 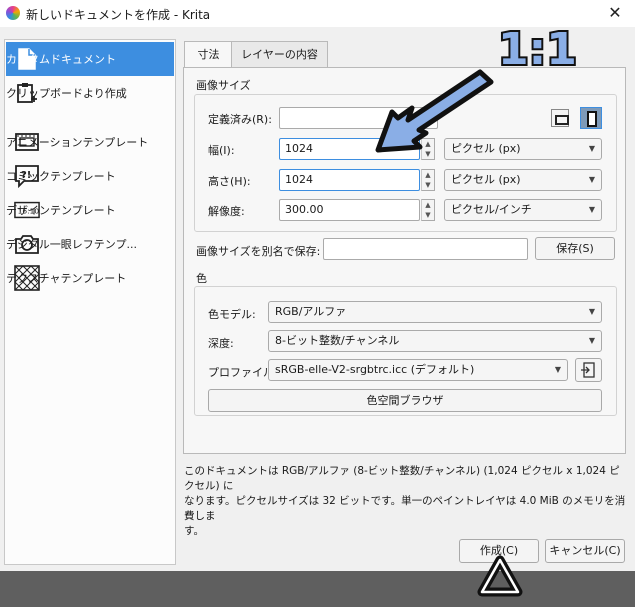 What do you see at coordinates (500, 576) in the screenshot?
I see `annotation-triangle-icon` at bounding box center [500, 576].